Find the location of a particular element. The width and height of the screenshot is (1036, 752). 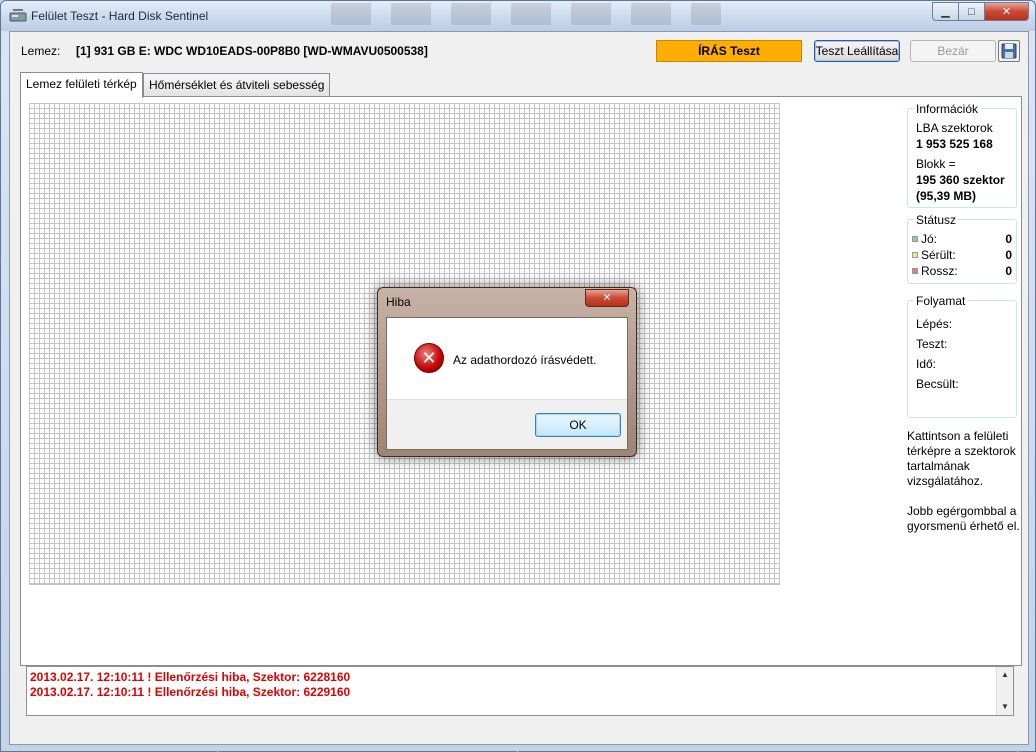

window-title: Felület Teszt - Hard Disk Sentinel is located at coordinates (120, 16).